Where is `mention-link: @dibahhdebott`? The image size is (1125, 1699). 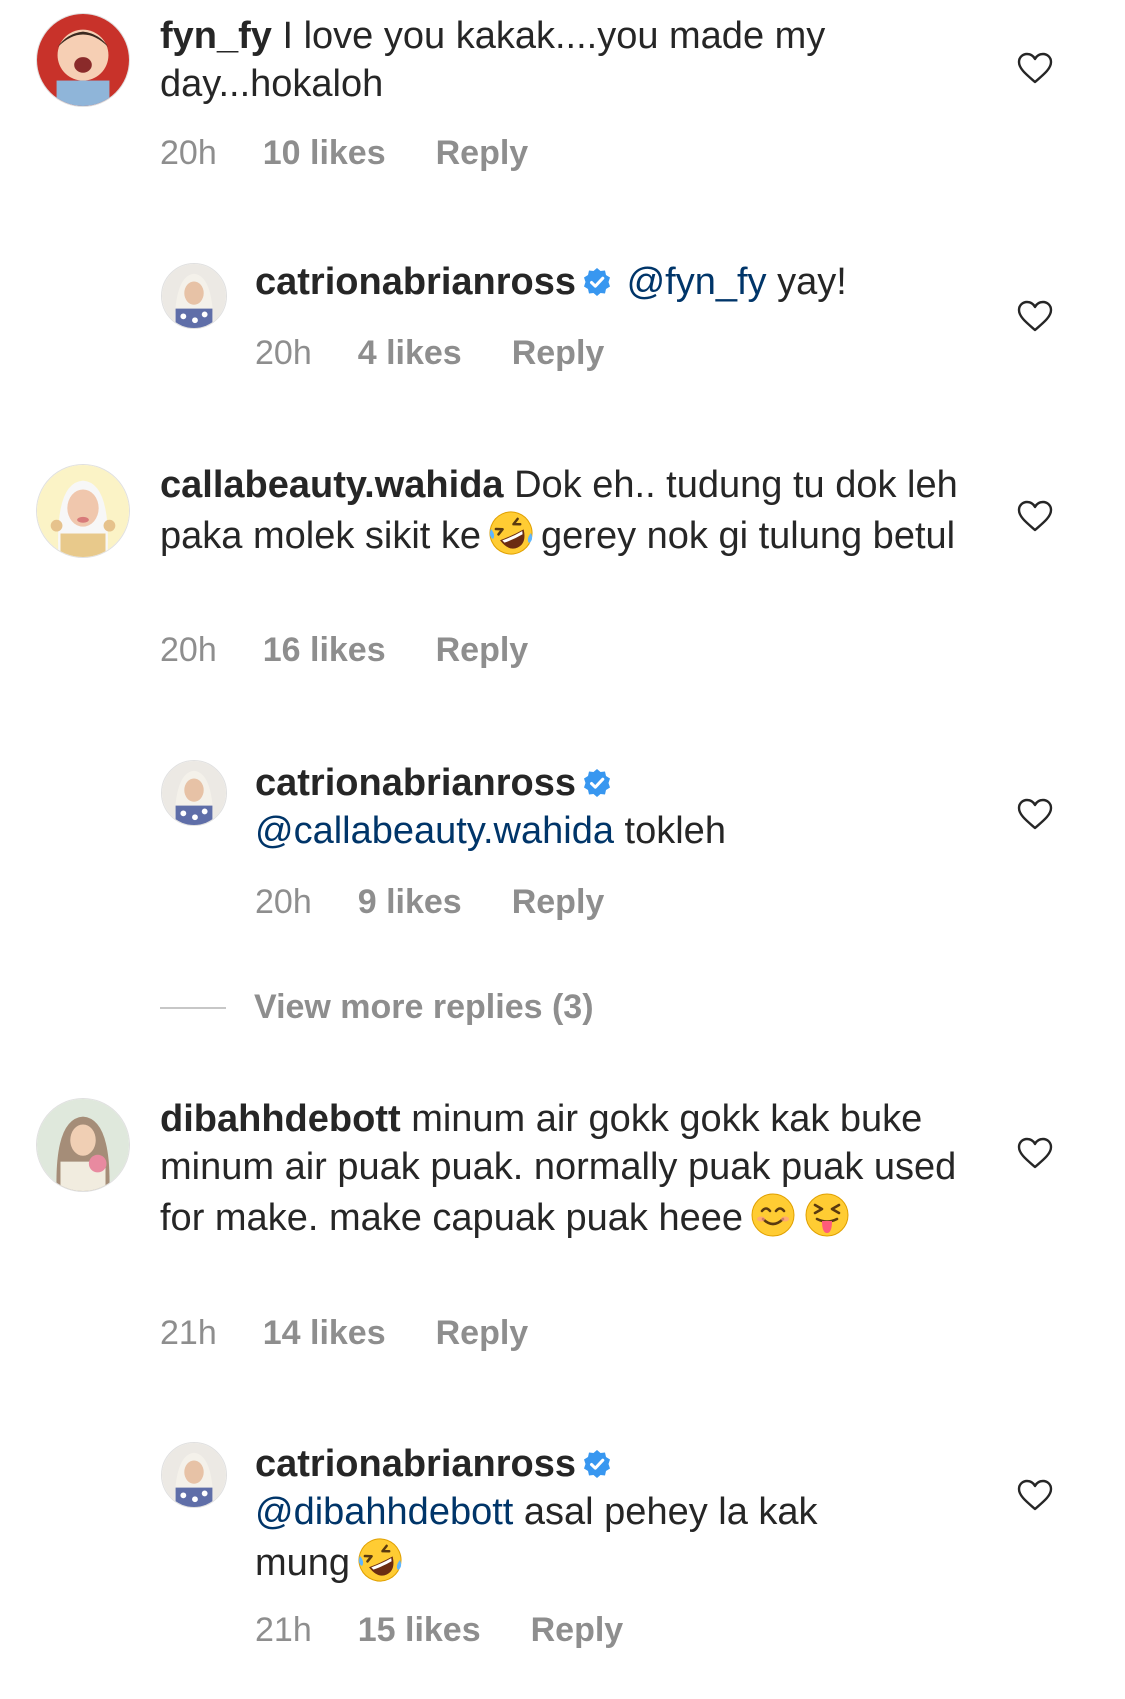
mention-link: @dibahhdebott is located at coordinates (384, 1512).